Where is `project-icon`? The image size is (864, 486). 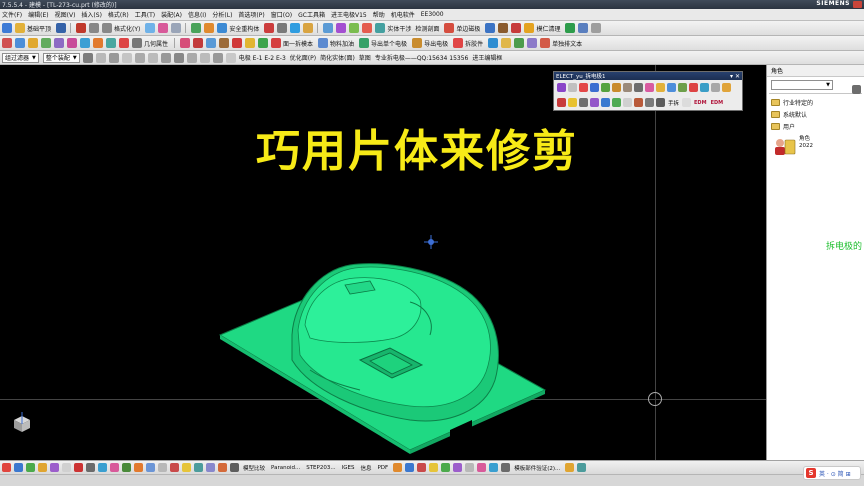
project-icon is located at coordinates (71, 43).